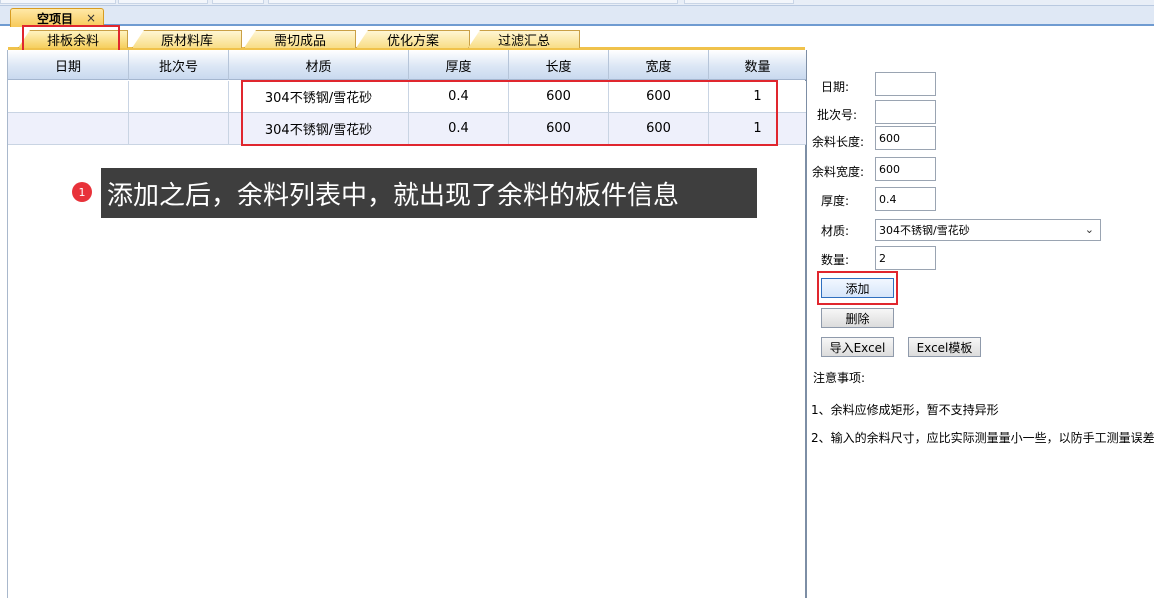 The width and height of the screenshot is (1154, 598). What do you see at coordinates (835, 231) in the screenshot?
I see `material-label: 材质:` at bounding box center [835, 231].